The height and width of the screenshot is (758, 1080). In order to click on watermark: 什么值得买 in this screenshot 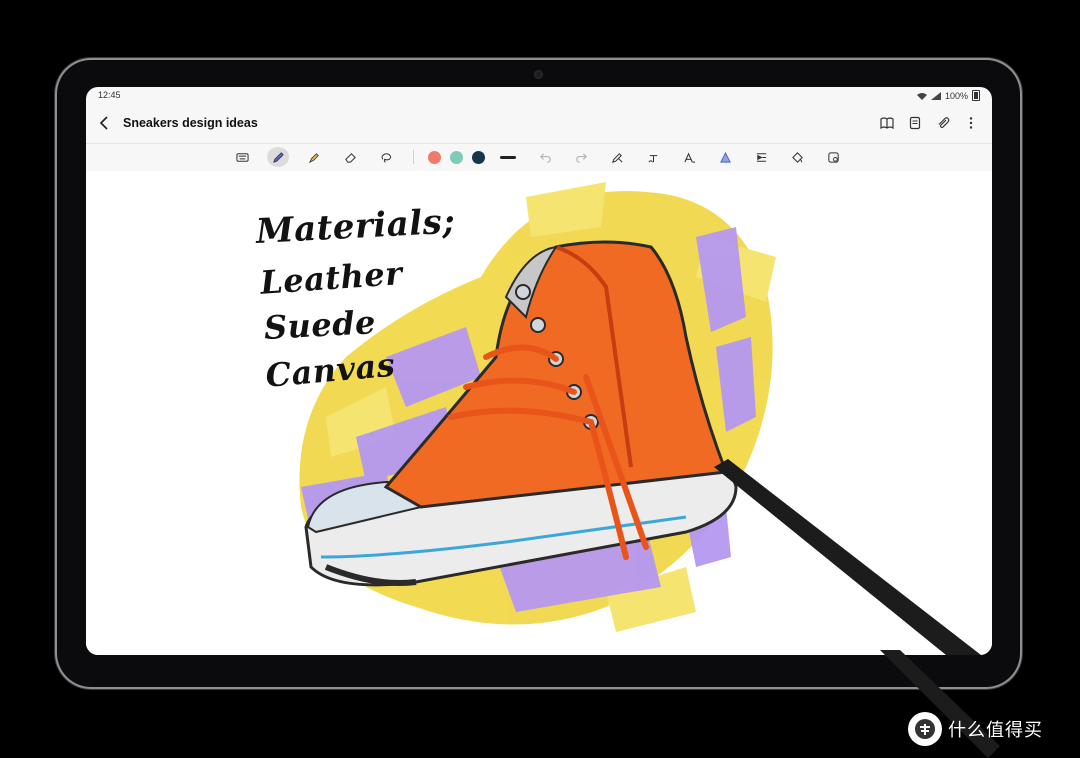, I will do `click(975, 729)`.